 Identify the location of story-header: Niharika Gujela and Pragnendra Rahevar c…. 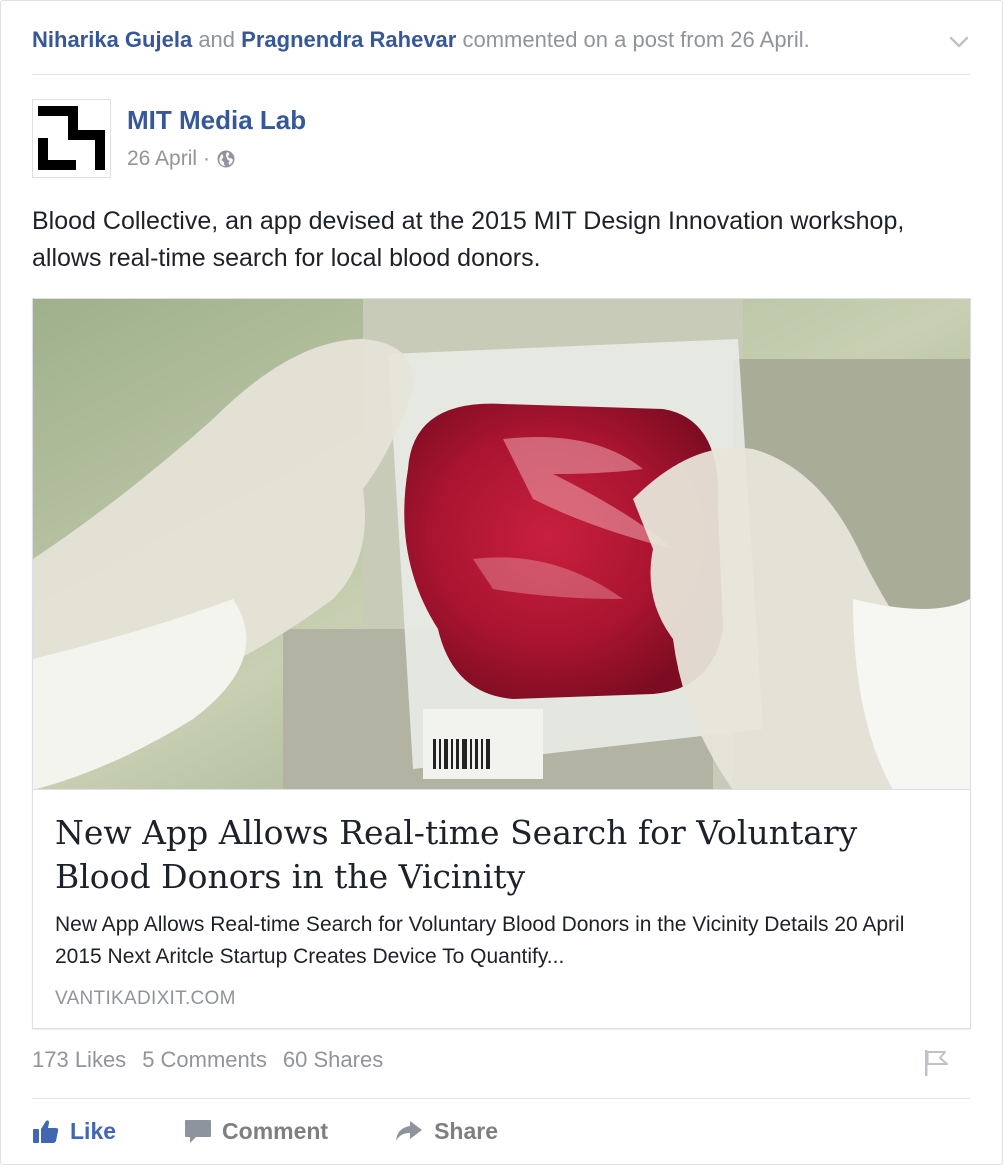
(487, 42).